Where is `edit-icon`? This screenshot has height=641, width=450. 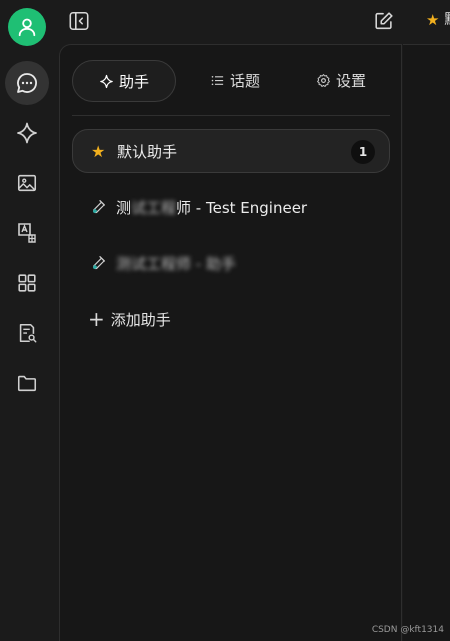 edit-icon is located at coordinates (384, 21).